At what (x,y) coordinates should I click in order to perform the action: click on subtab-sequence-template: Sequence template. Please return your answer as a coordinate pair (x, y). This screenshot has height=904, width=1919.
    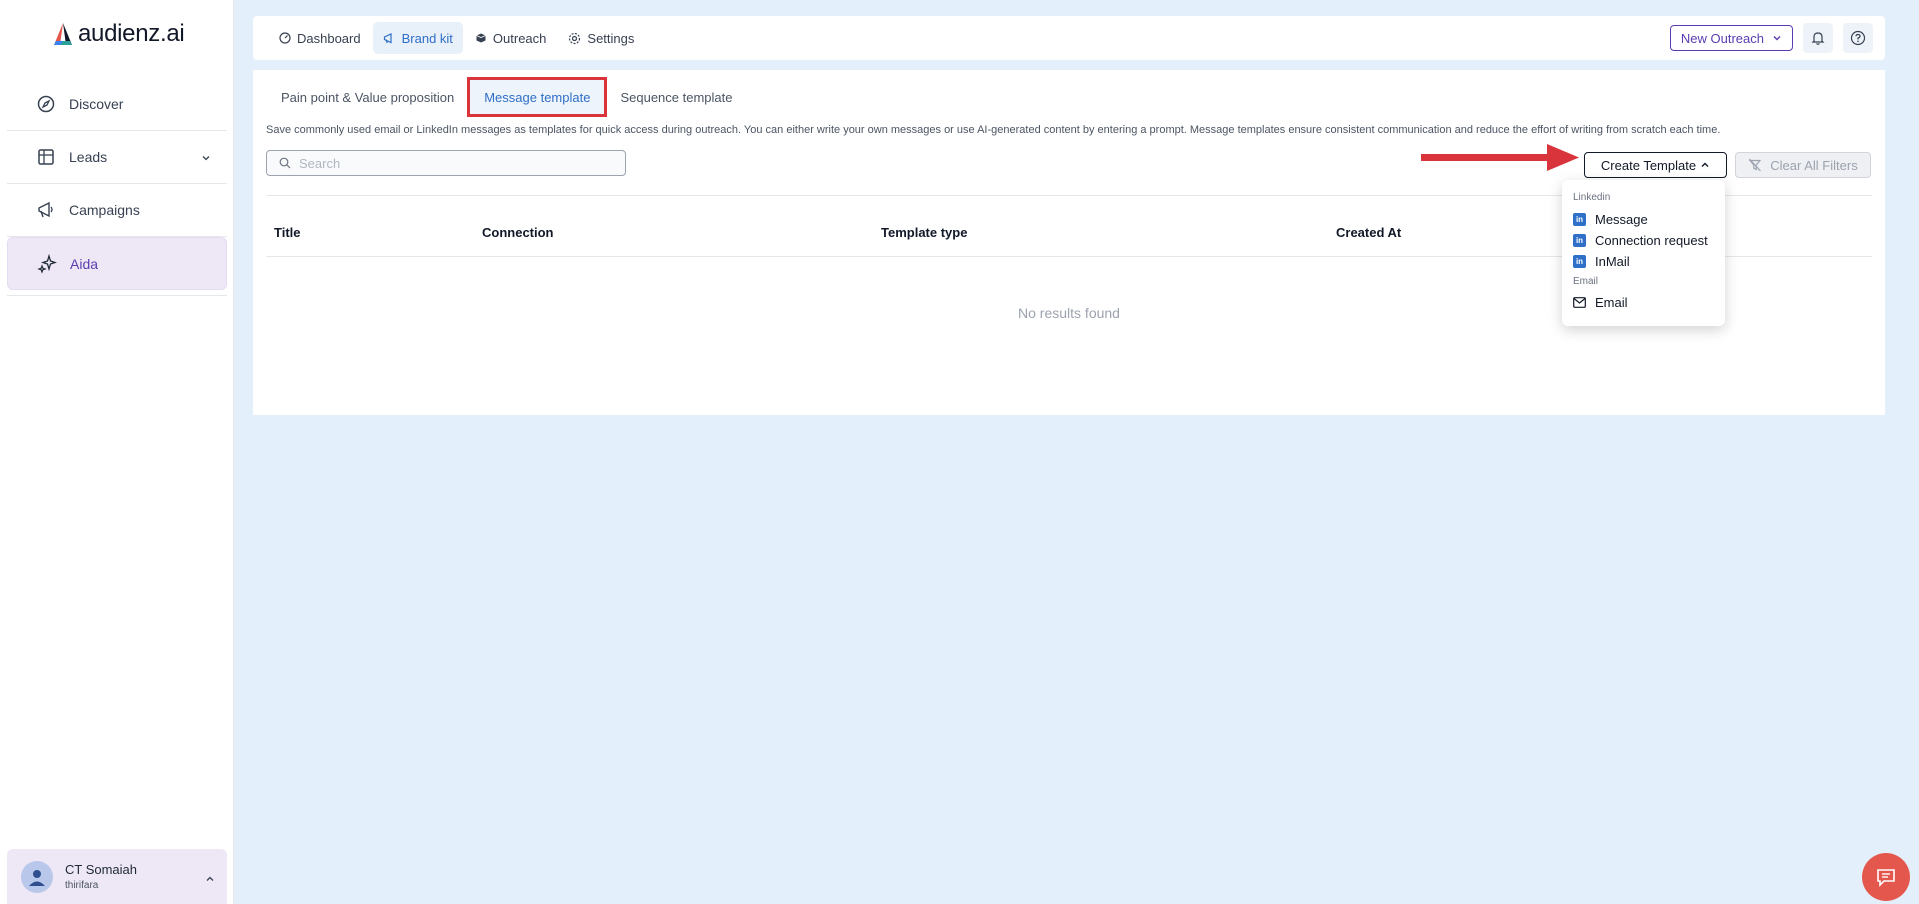
    Looking at the image, I should click on (676, 97).